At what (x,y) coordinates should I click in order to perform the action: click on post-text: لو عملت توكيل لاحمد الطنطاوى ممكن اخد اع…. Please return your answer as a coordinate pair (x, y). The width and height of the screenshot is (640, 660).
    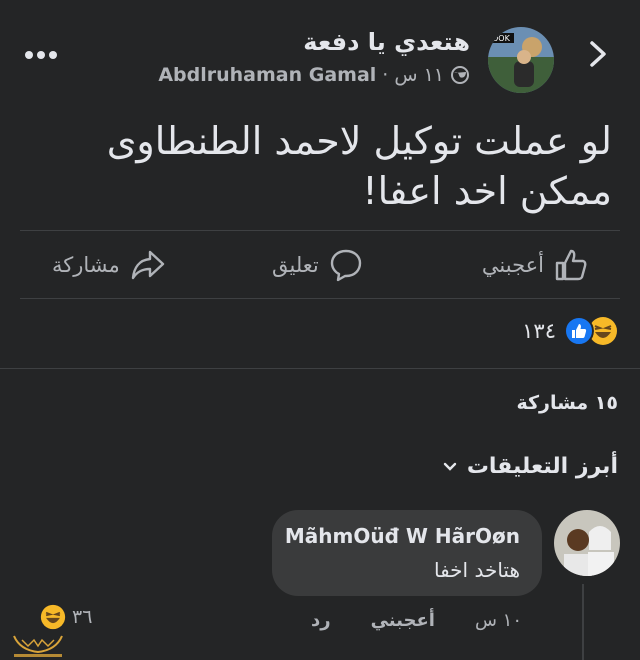
    Looking at the image, I should click on (359, 166).